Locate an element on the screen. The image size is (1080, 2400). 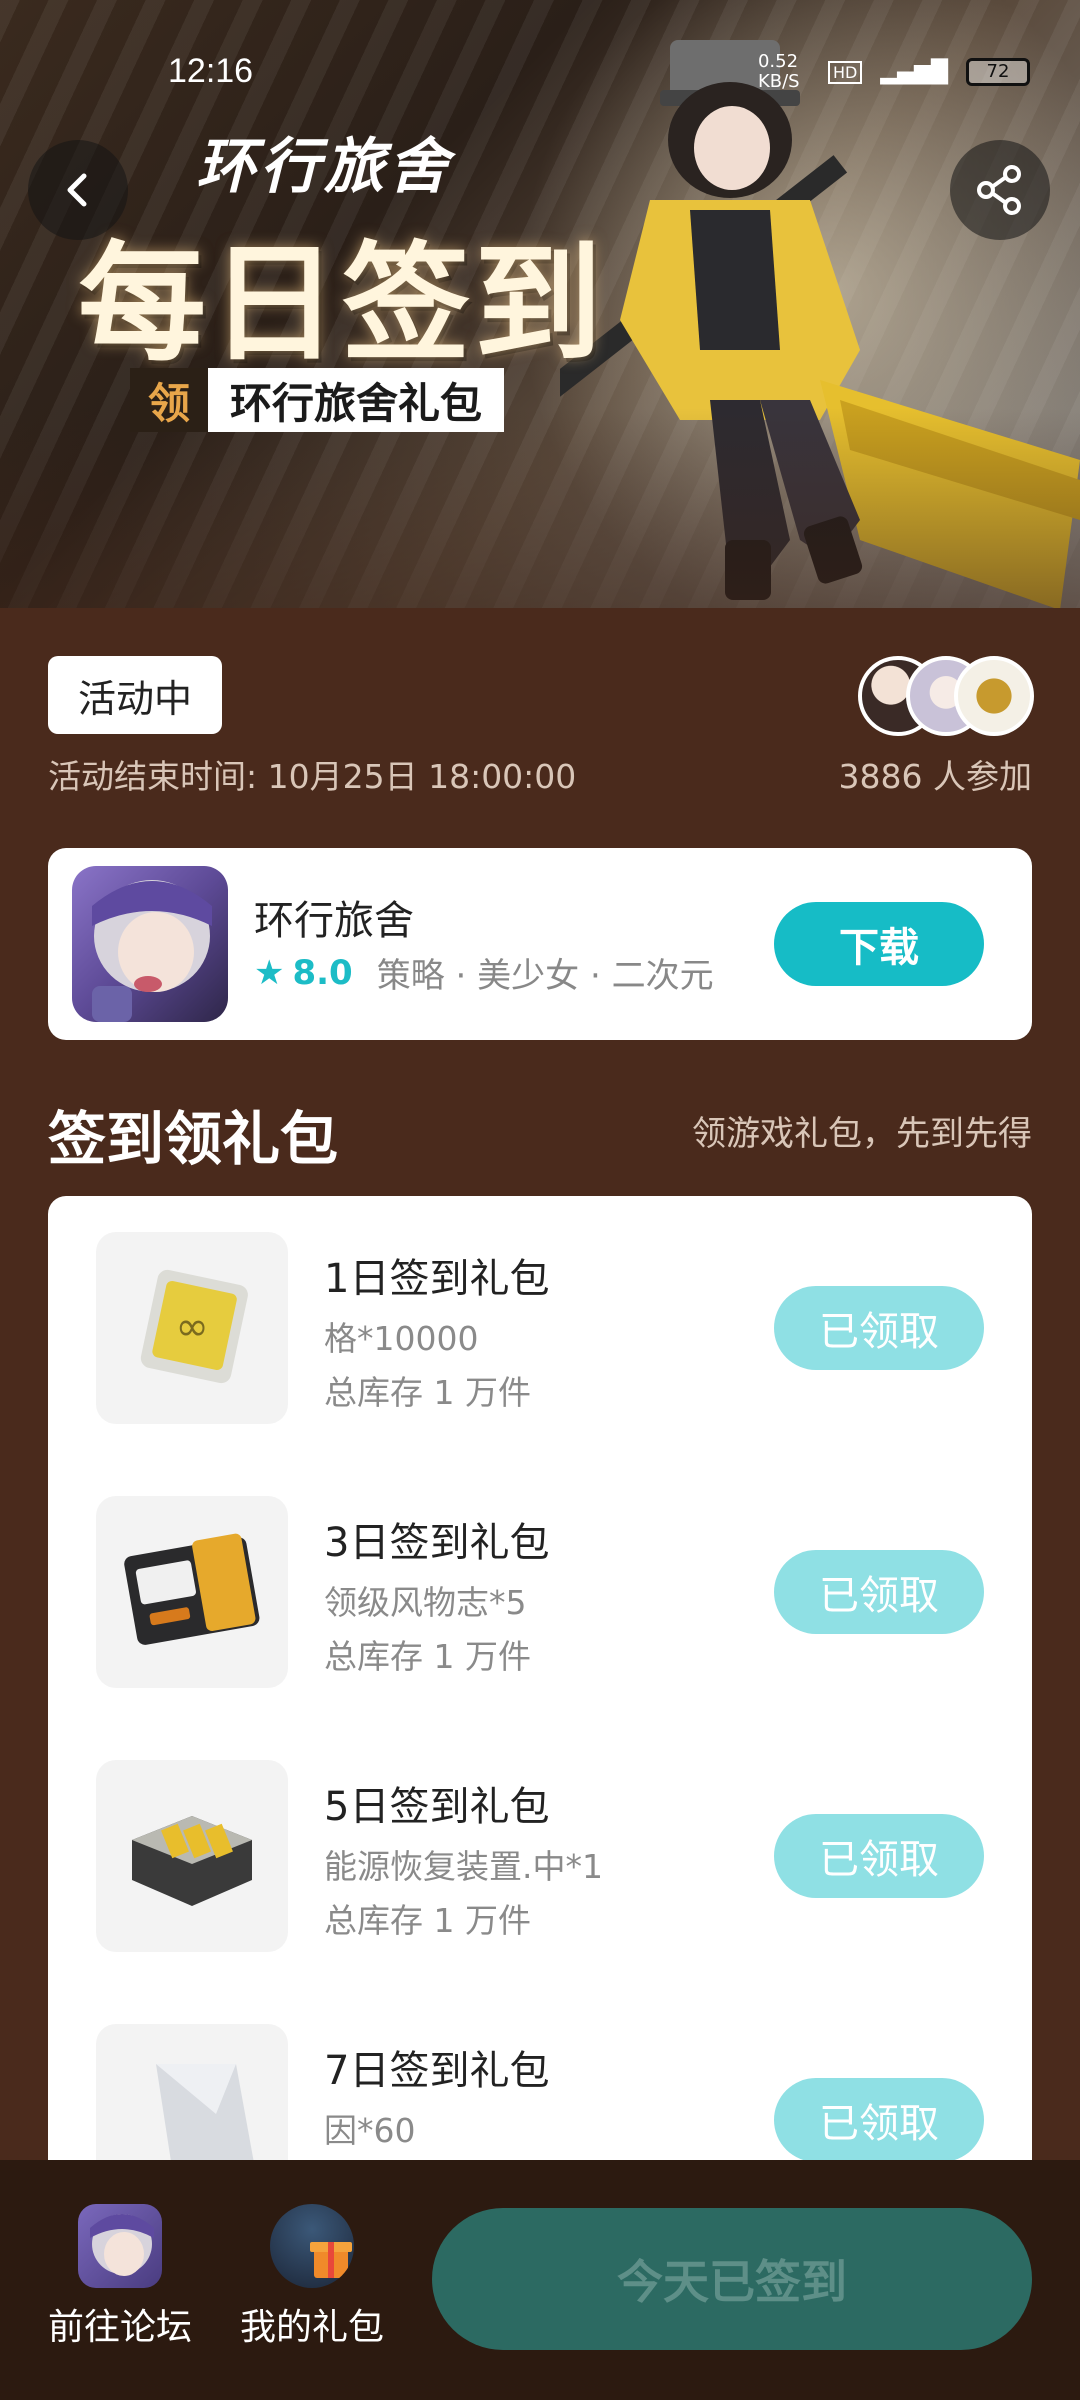
gift-tag-prefix: 领 is located at coordinates (169, 400).